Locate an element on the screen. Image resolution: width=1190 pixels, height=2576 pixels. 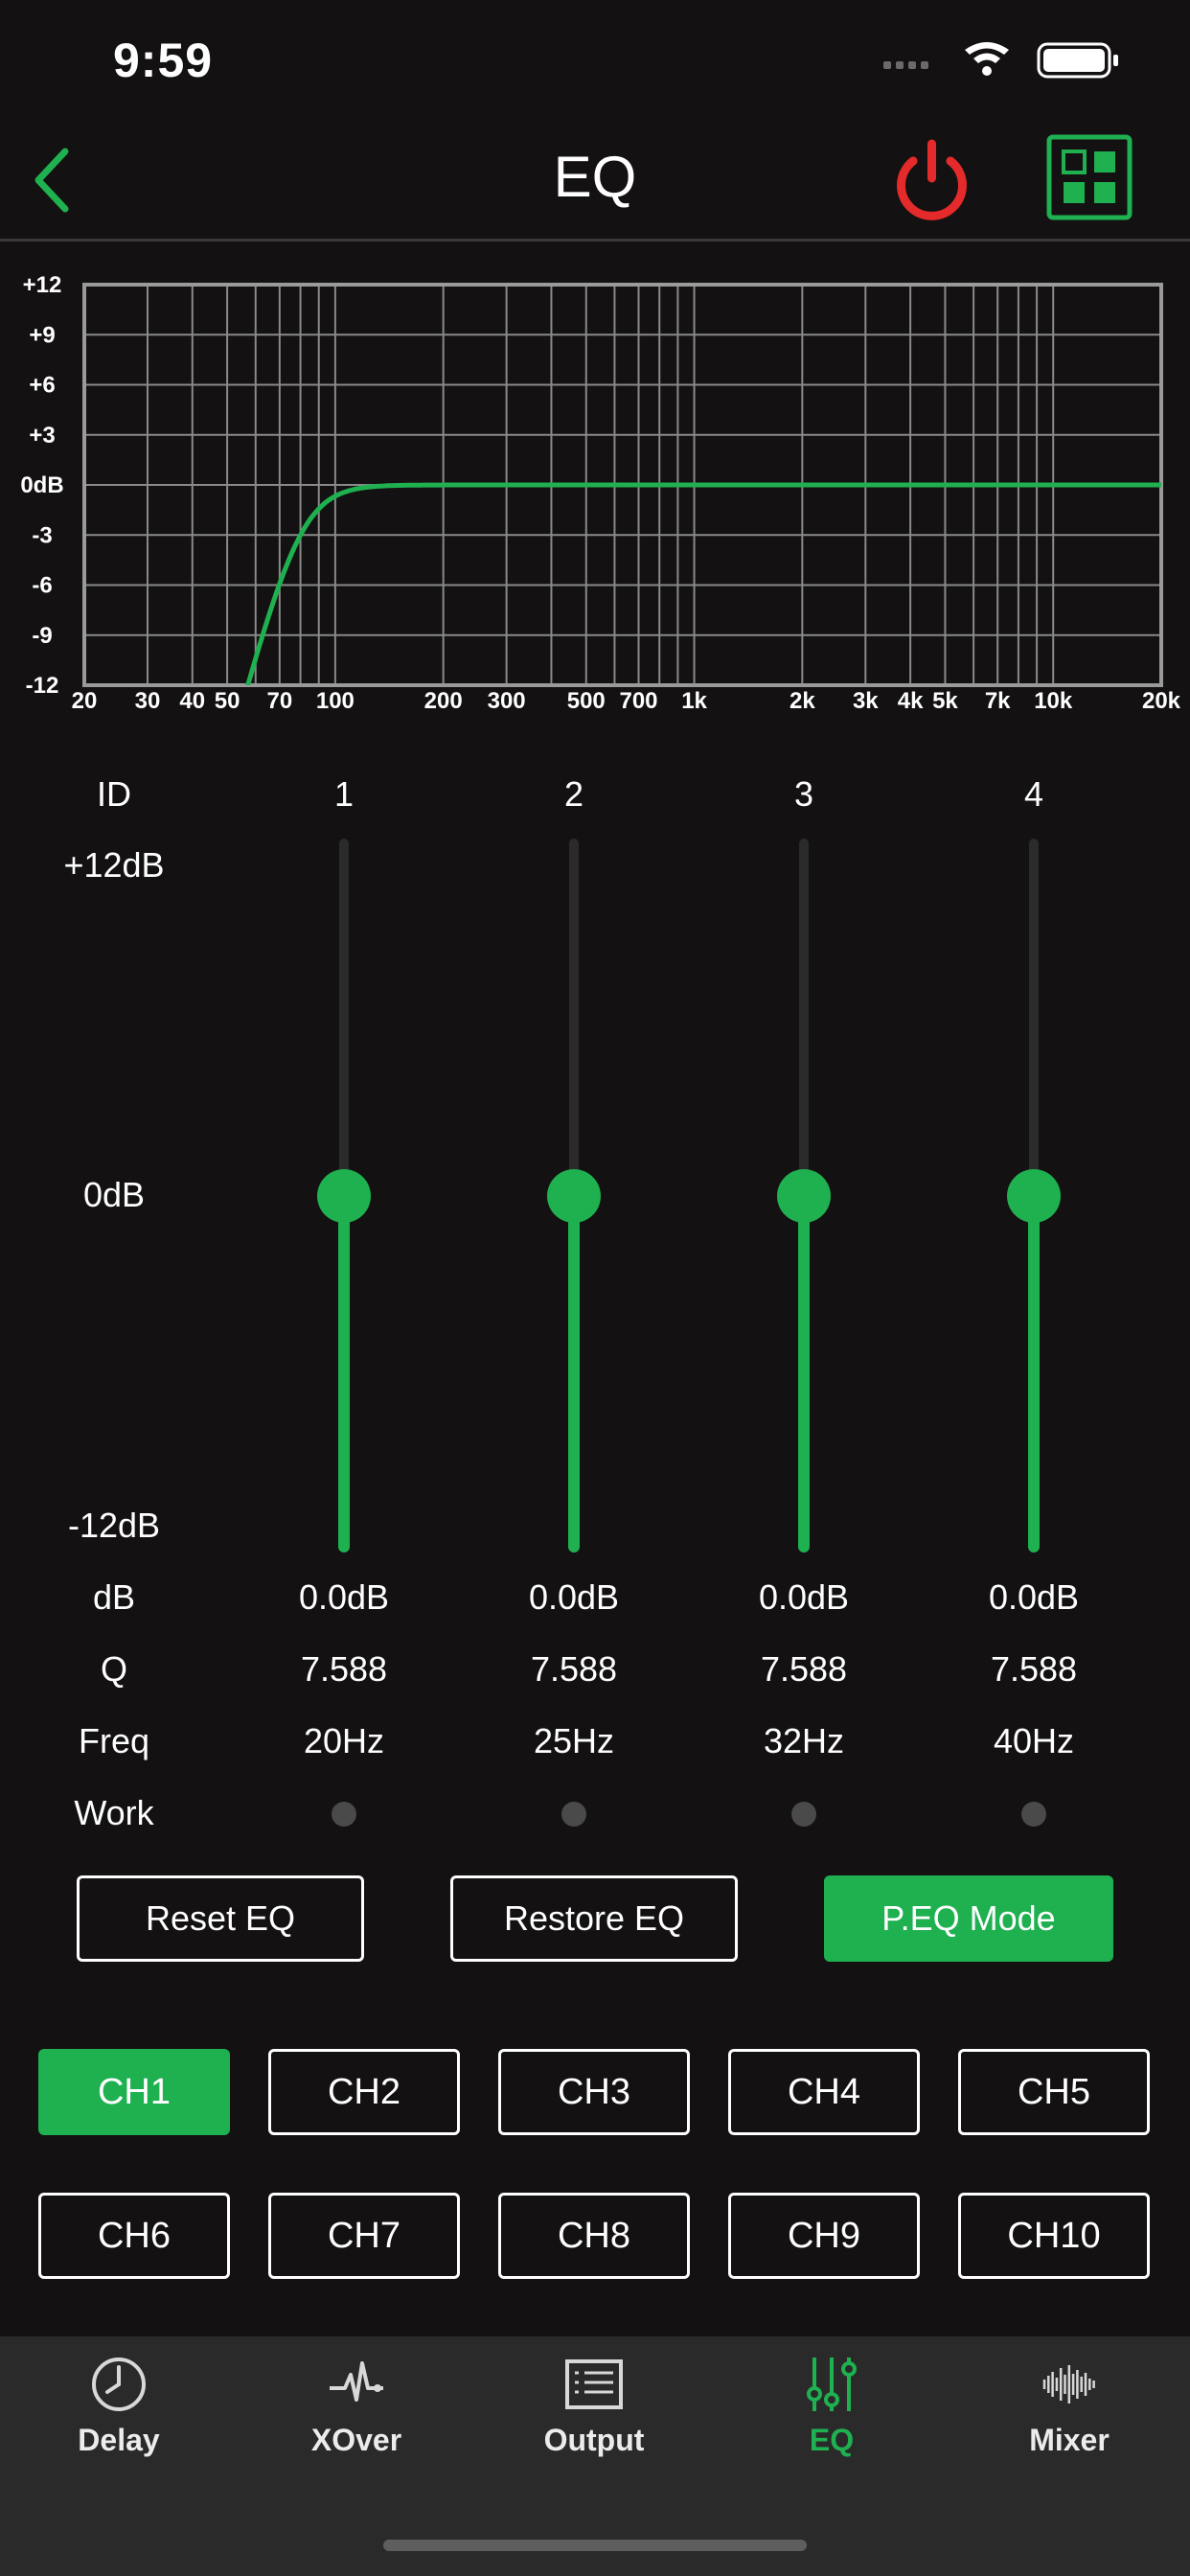
x-tick-label: 40 is located at coordinates (192, 701).